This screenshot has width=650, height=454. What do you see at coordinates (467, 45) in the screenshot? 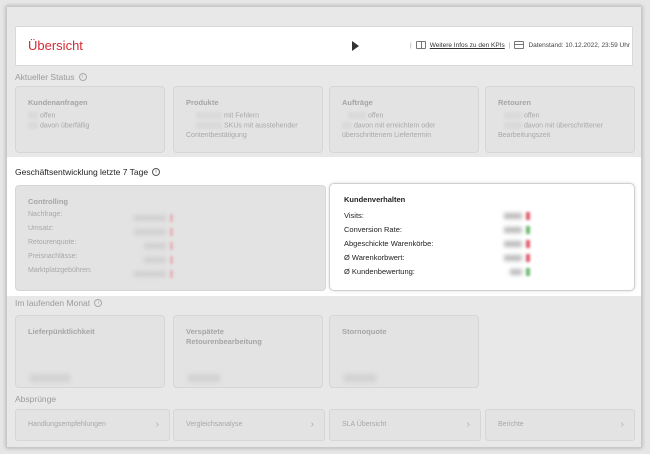
I see `kpi-info-link: Weitere Infos zu den KPIs` at bounding box center [467, 45].